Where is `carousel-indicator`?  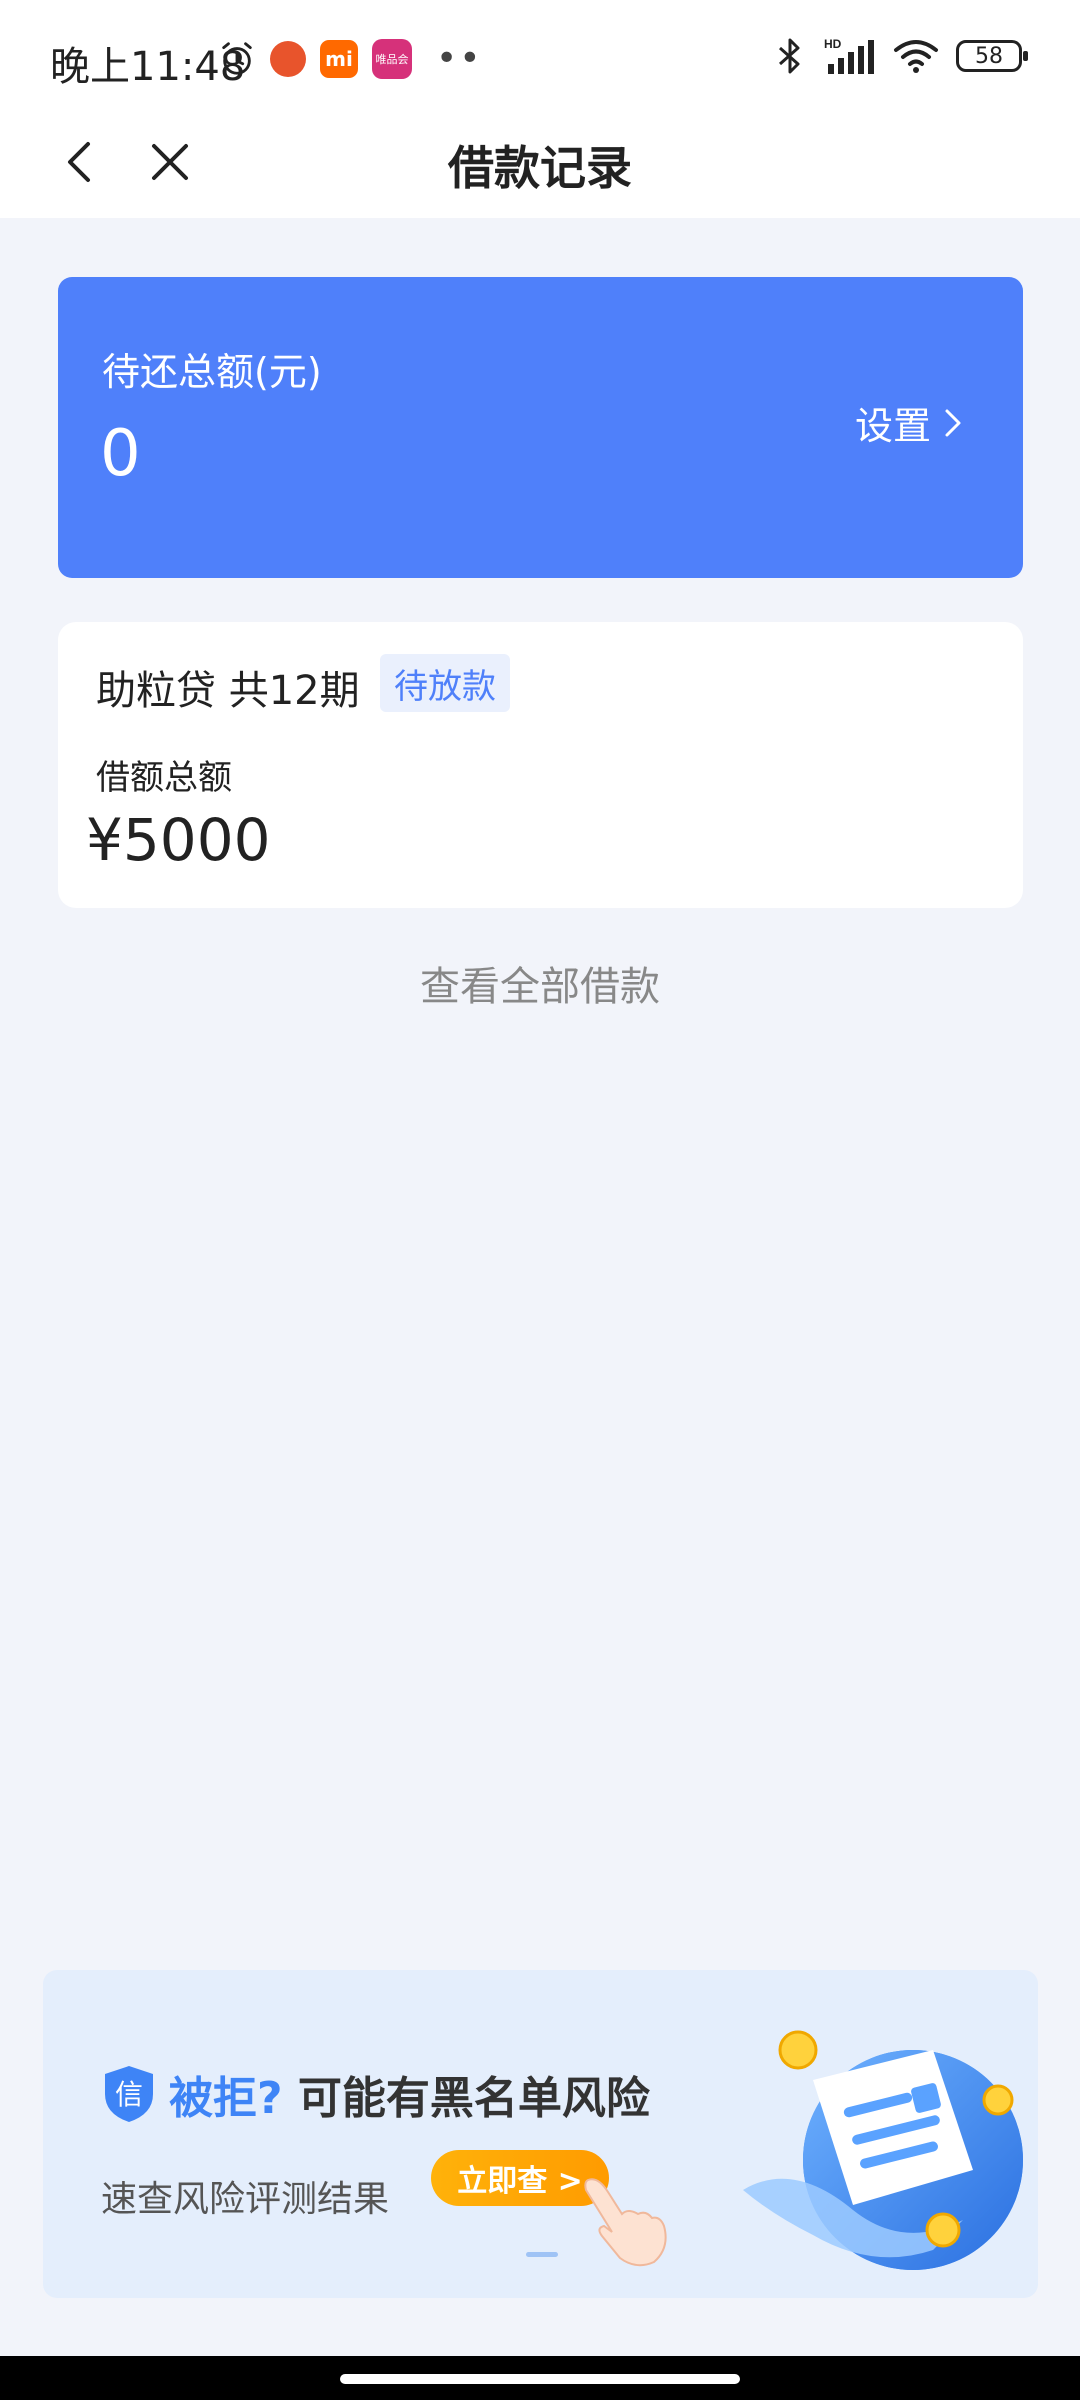
carousel-indicator is located at coordinates (542, 2254).